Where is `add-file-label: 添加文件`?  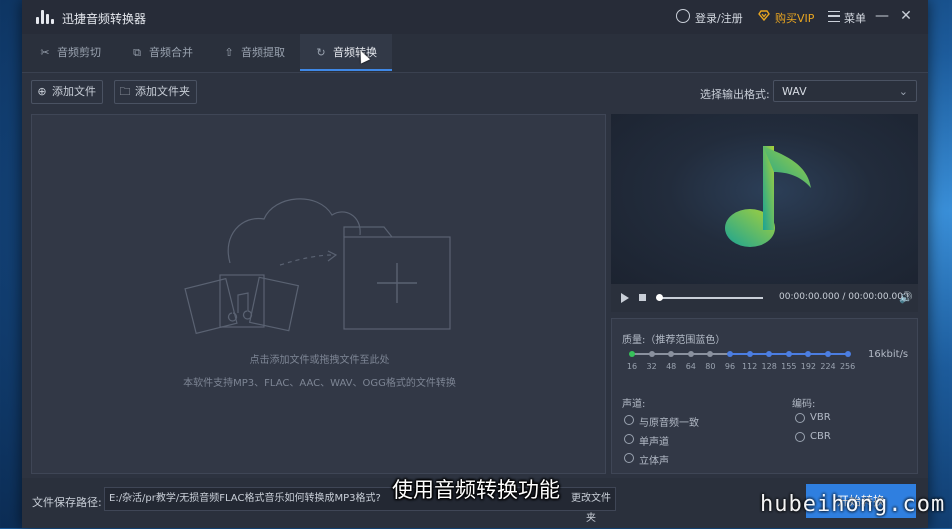
add-file-label: 添加文件 is located at coordinates (74, 91).